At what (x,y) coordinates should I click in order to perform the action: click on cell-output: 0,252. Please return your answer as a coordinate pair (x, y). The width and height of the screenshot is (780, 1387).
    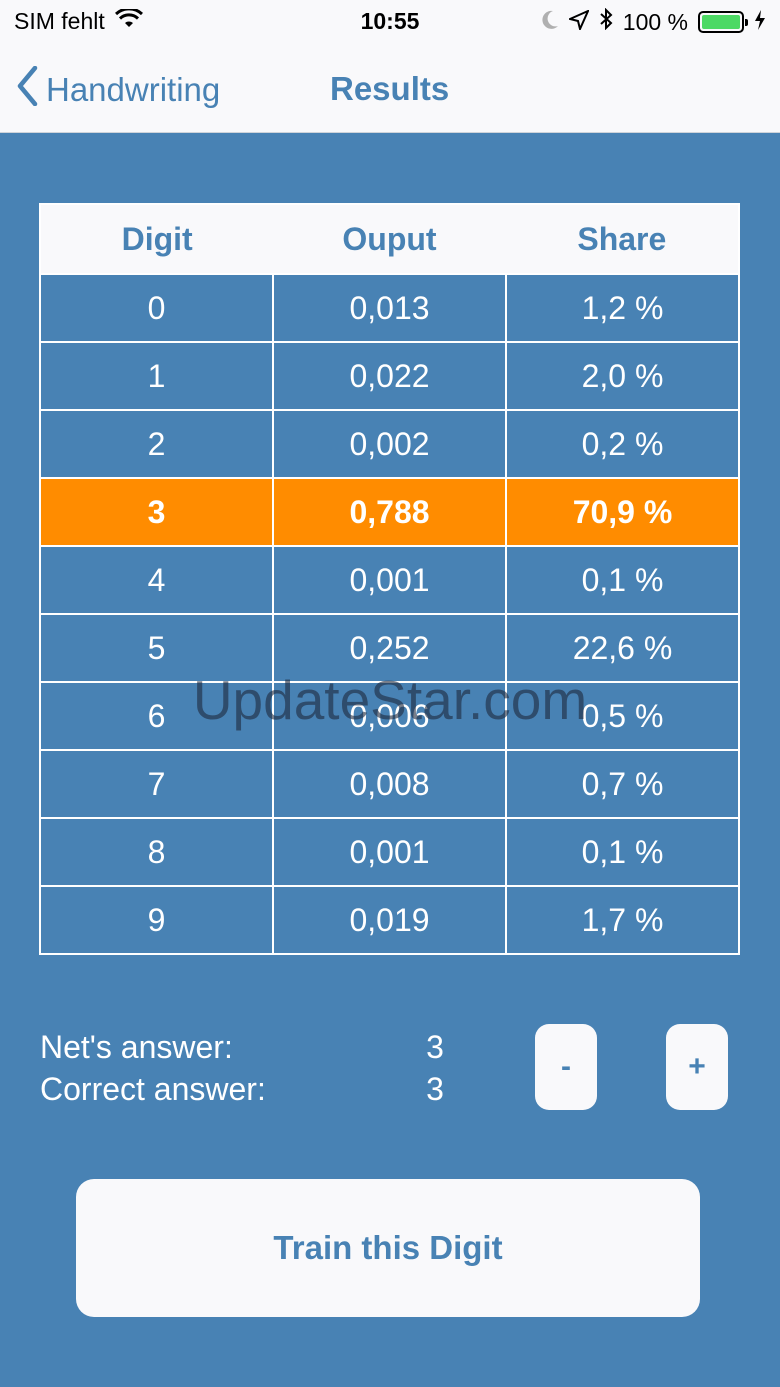
    Looking at the image, I should click on (388, 648).